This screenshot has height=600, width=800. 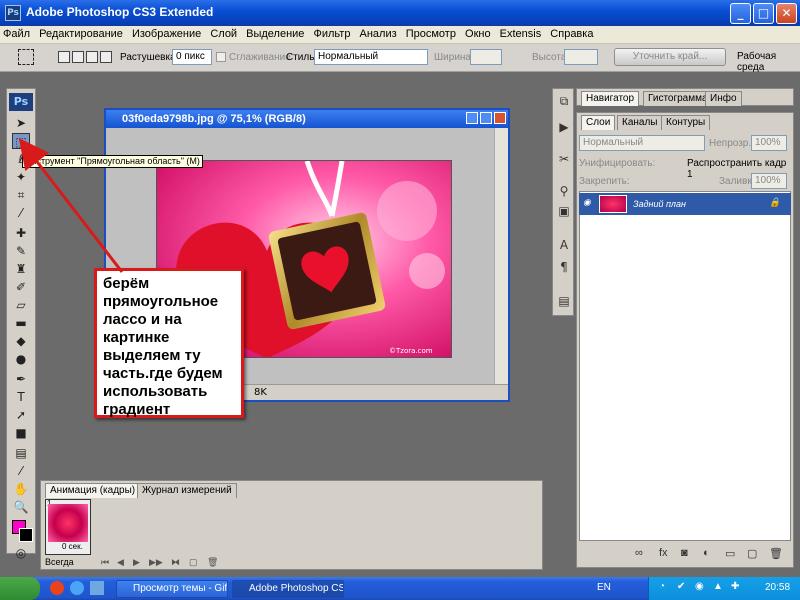 What do you see at coordinates (21, 323) in the screenshot?
I see `gradient-tool-icon: ▬` at bounding box center [21, 323].